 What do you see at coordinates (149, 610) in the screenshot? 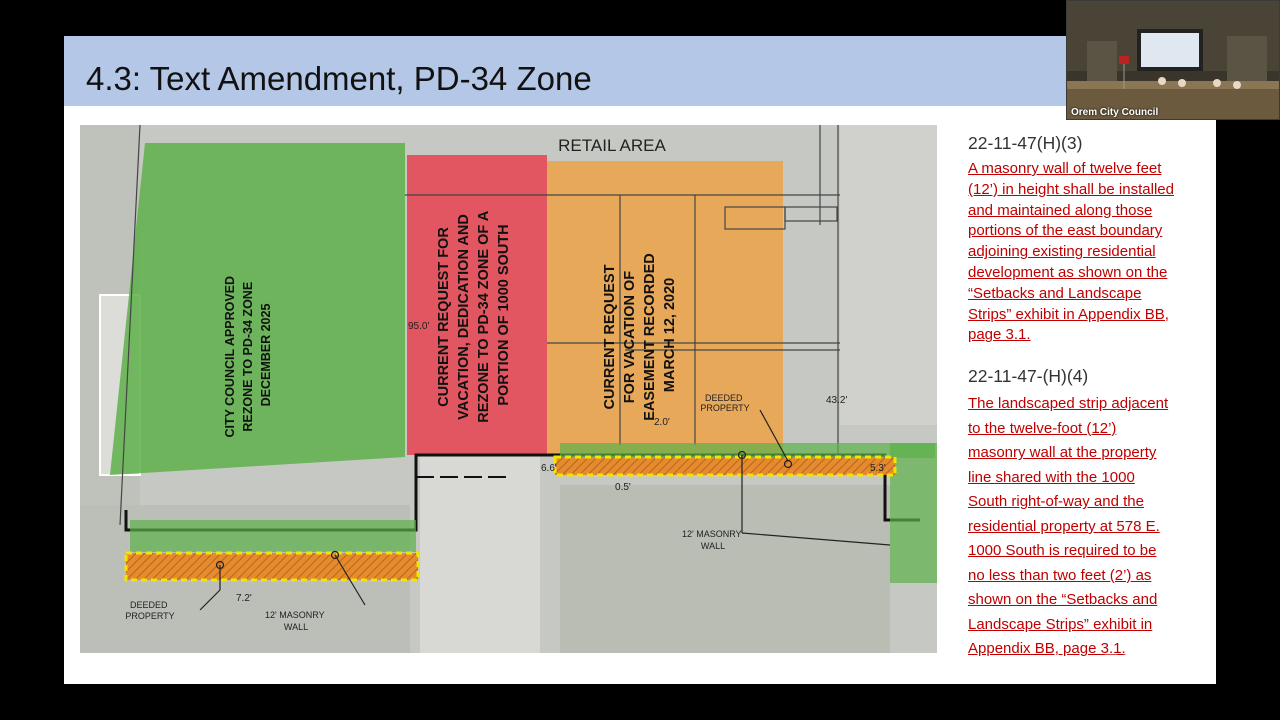
I see `deeded-property-callout-bottom: DEEDED PROPERTY` at bounding box center [149, 610].